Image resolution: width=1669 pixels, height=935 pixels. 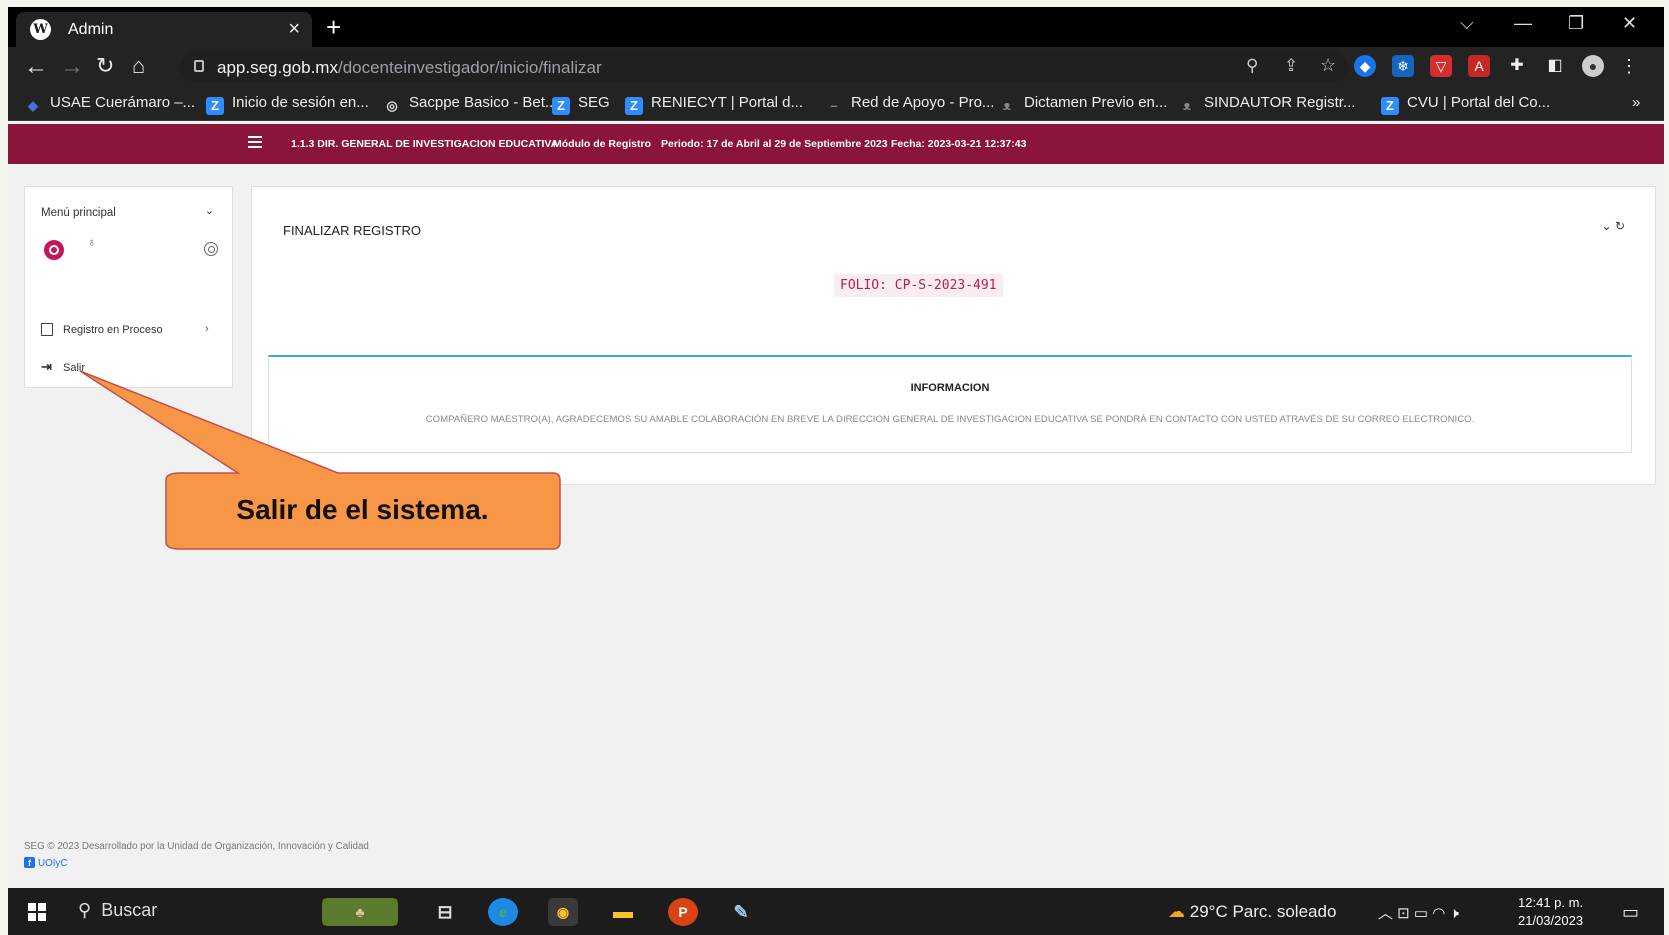 What do you see at coordinates (623, 912) in the screenshot?
I see `file-explorer-icon: ▬` at bounding box center [623, 912].